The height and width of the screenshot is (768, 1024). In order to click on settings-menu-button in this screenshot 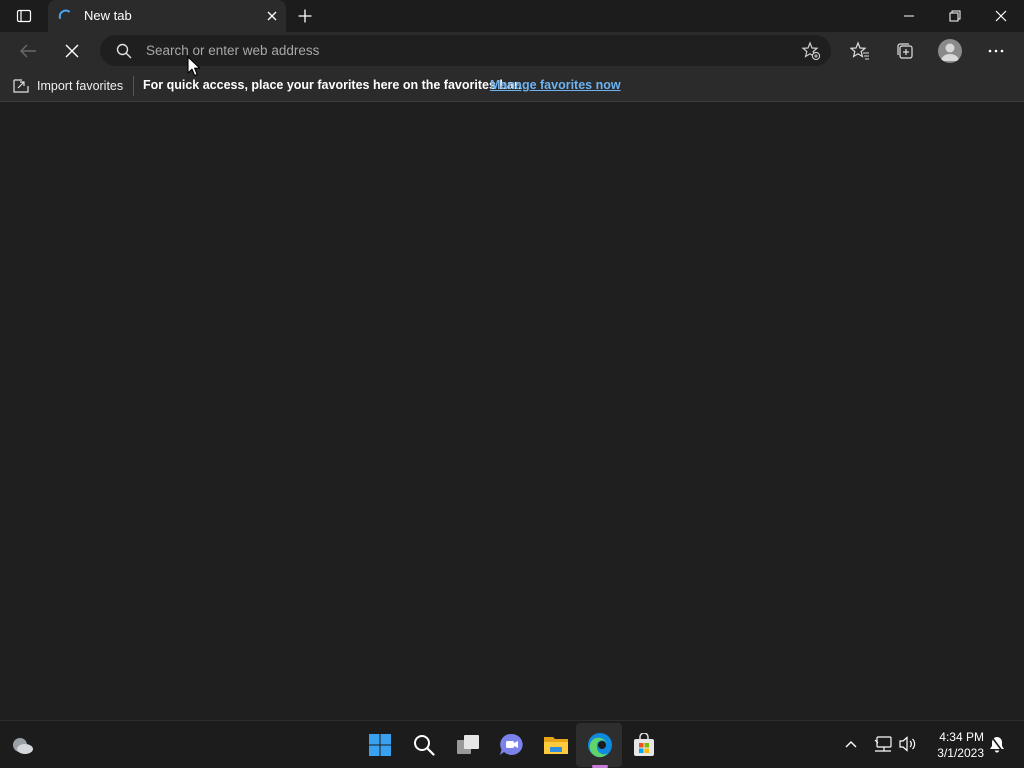, I will do `click(996, 51)`.